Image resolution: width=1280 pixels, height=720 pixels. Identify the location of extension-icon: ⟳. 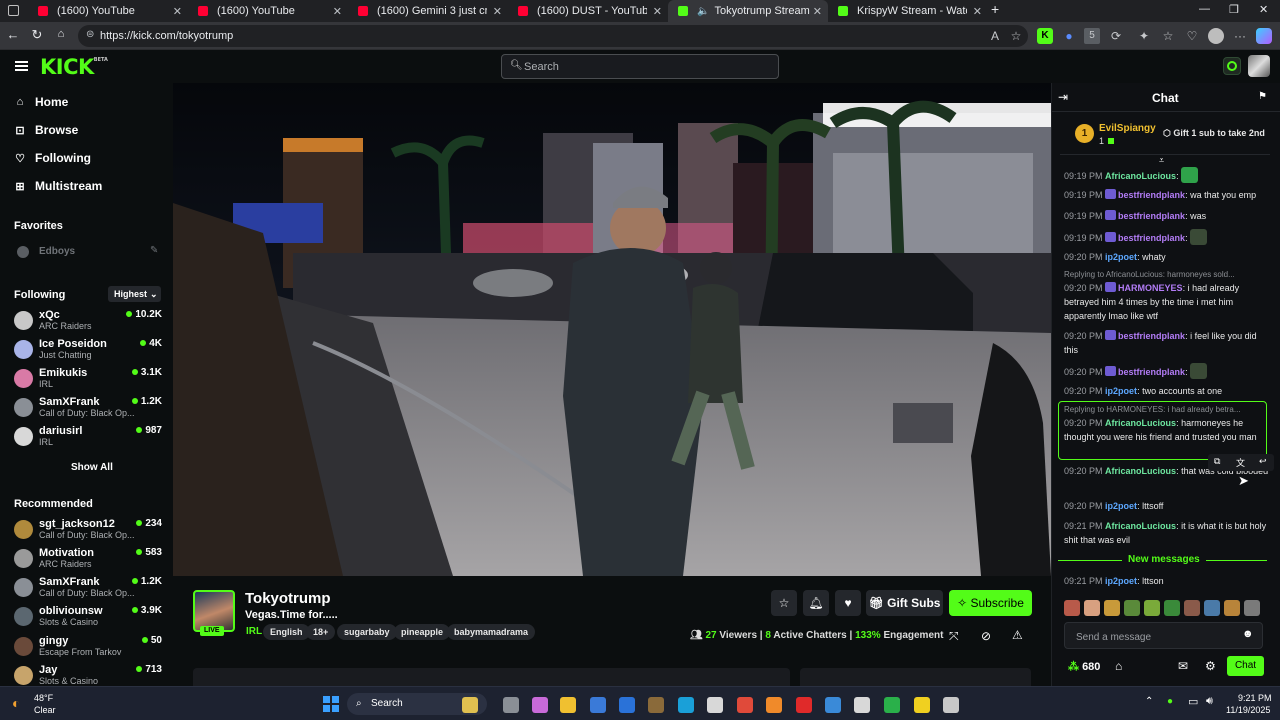
(1116, 36).